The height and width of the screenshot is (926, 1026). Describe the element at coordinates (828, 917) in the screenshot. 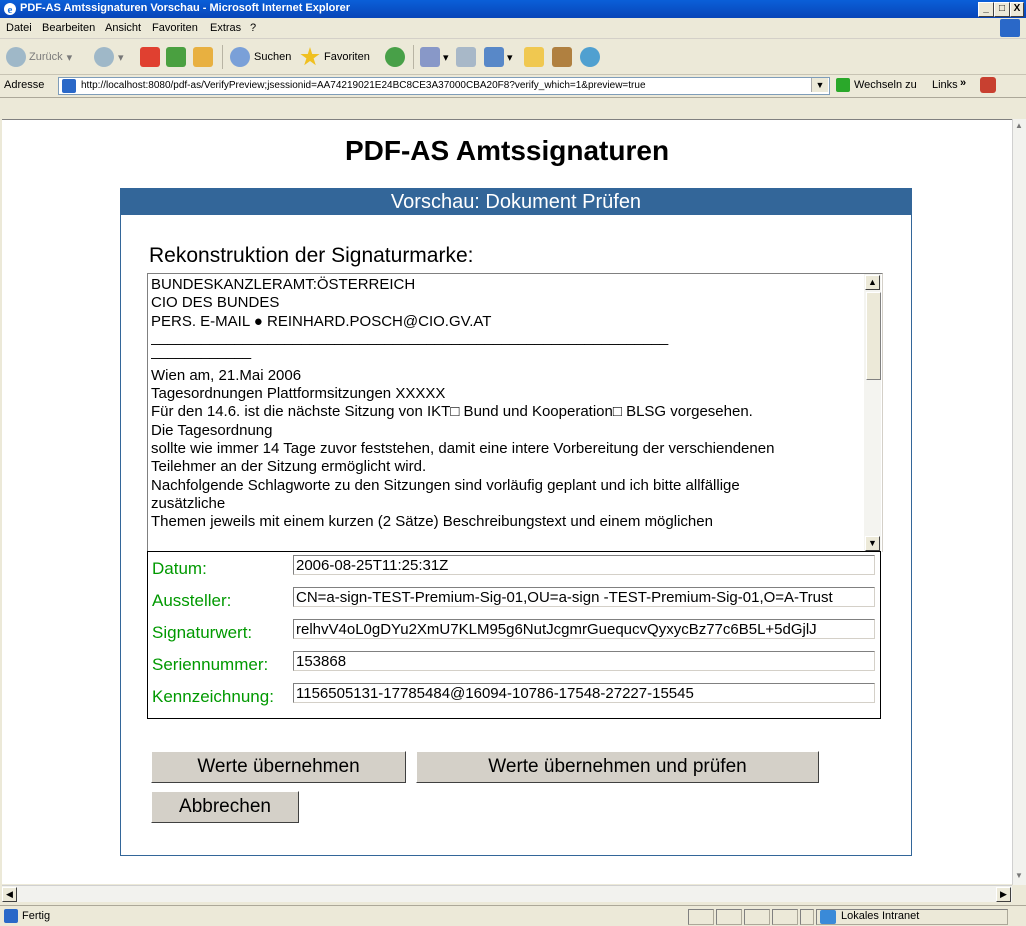

I see `intranet-icon` at that location.